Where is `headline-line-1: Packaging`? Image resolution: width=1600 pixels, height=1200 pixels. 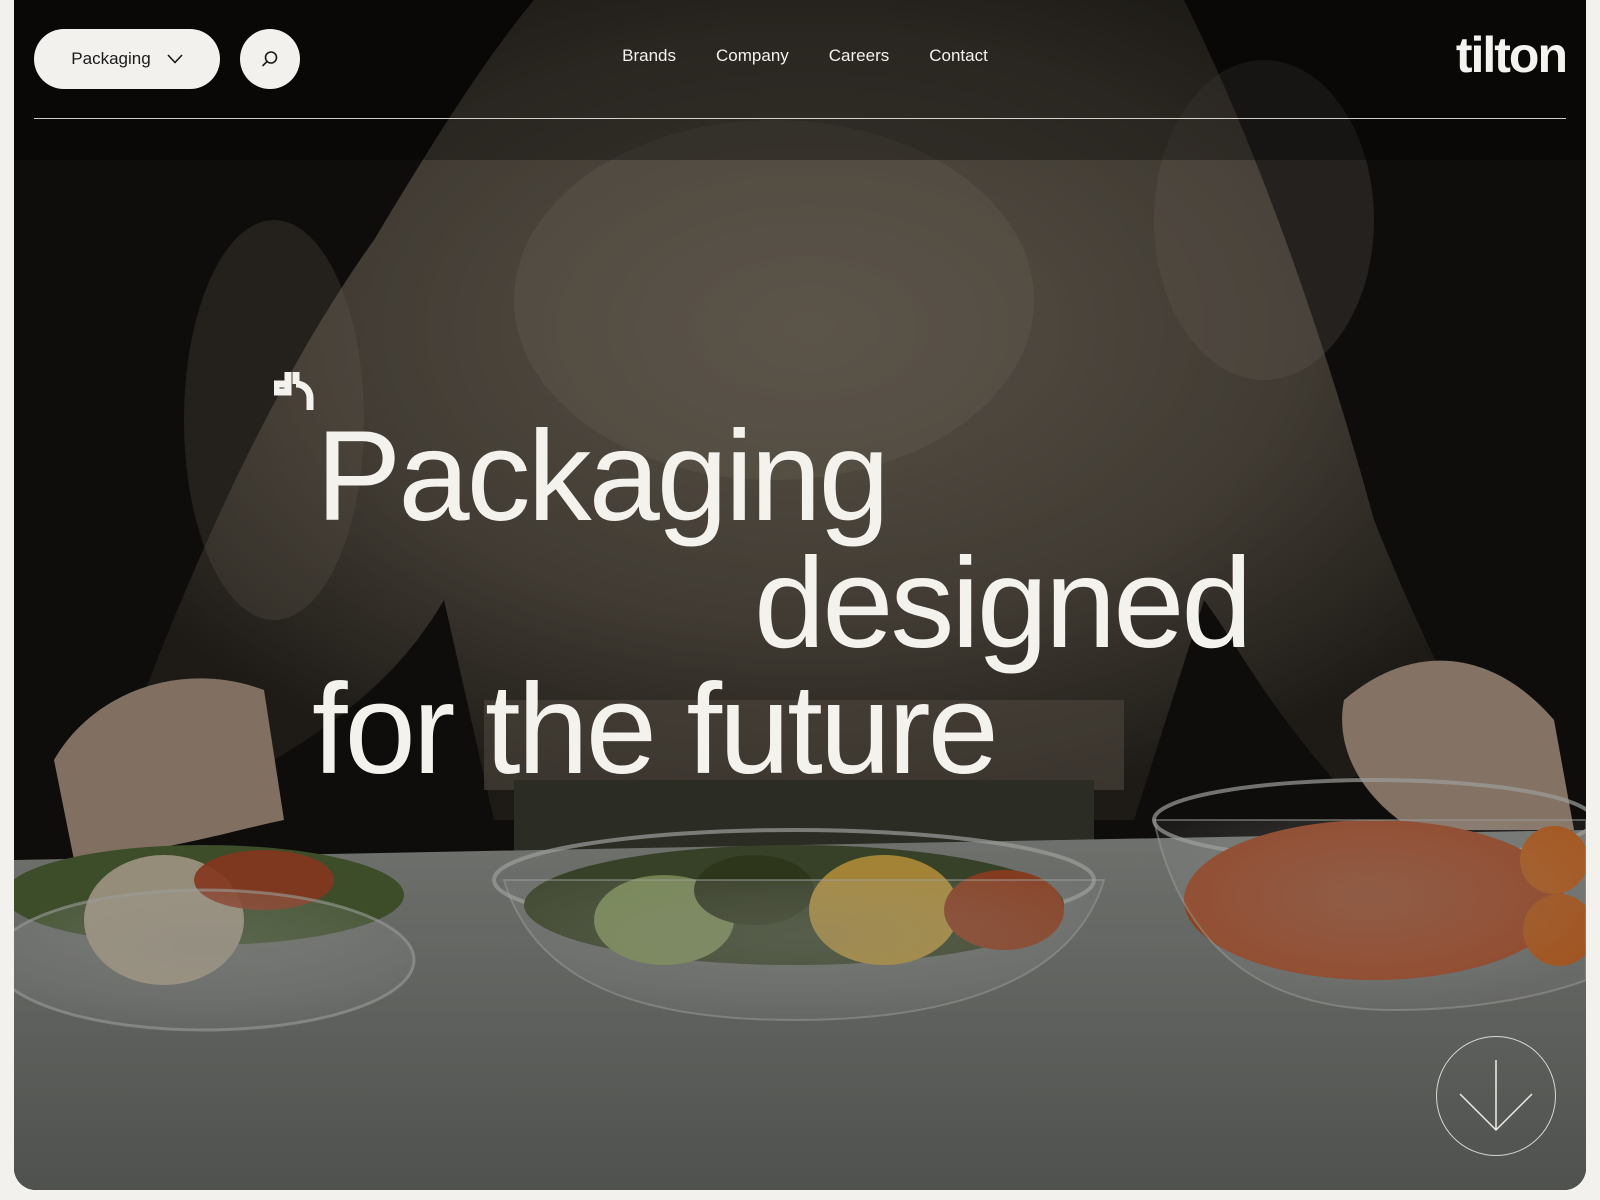
headline-line-1: Packaging is located at coordinates (603, 476).